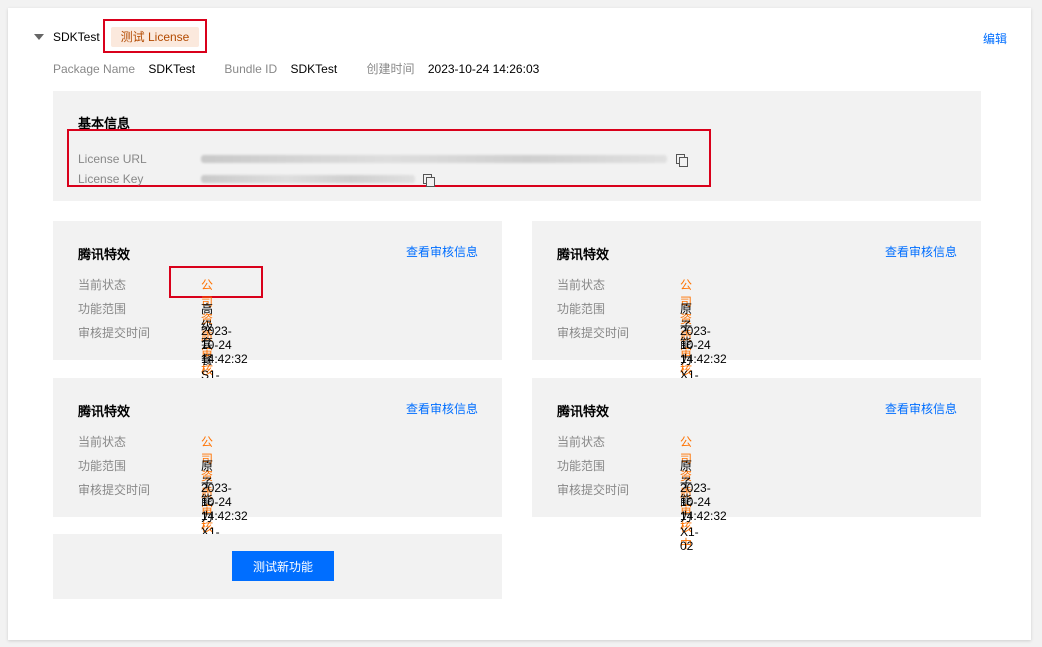 The height and width of the screenshot is (647, 1042). I want to click on bundle-id-label: Bundle ID, so click(251, 69).